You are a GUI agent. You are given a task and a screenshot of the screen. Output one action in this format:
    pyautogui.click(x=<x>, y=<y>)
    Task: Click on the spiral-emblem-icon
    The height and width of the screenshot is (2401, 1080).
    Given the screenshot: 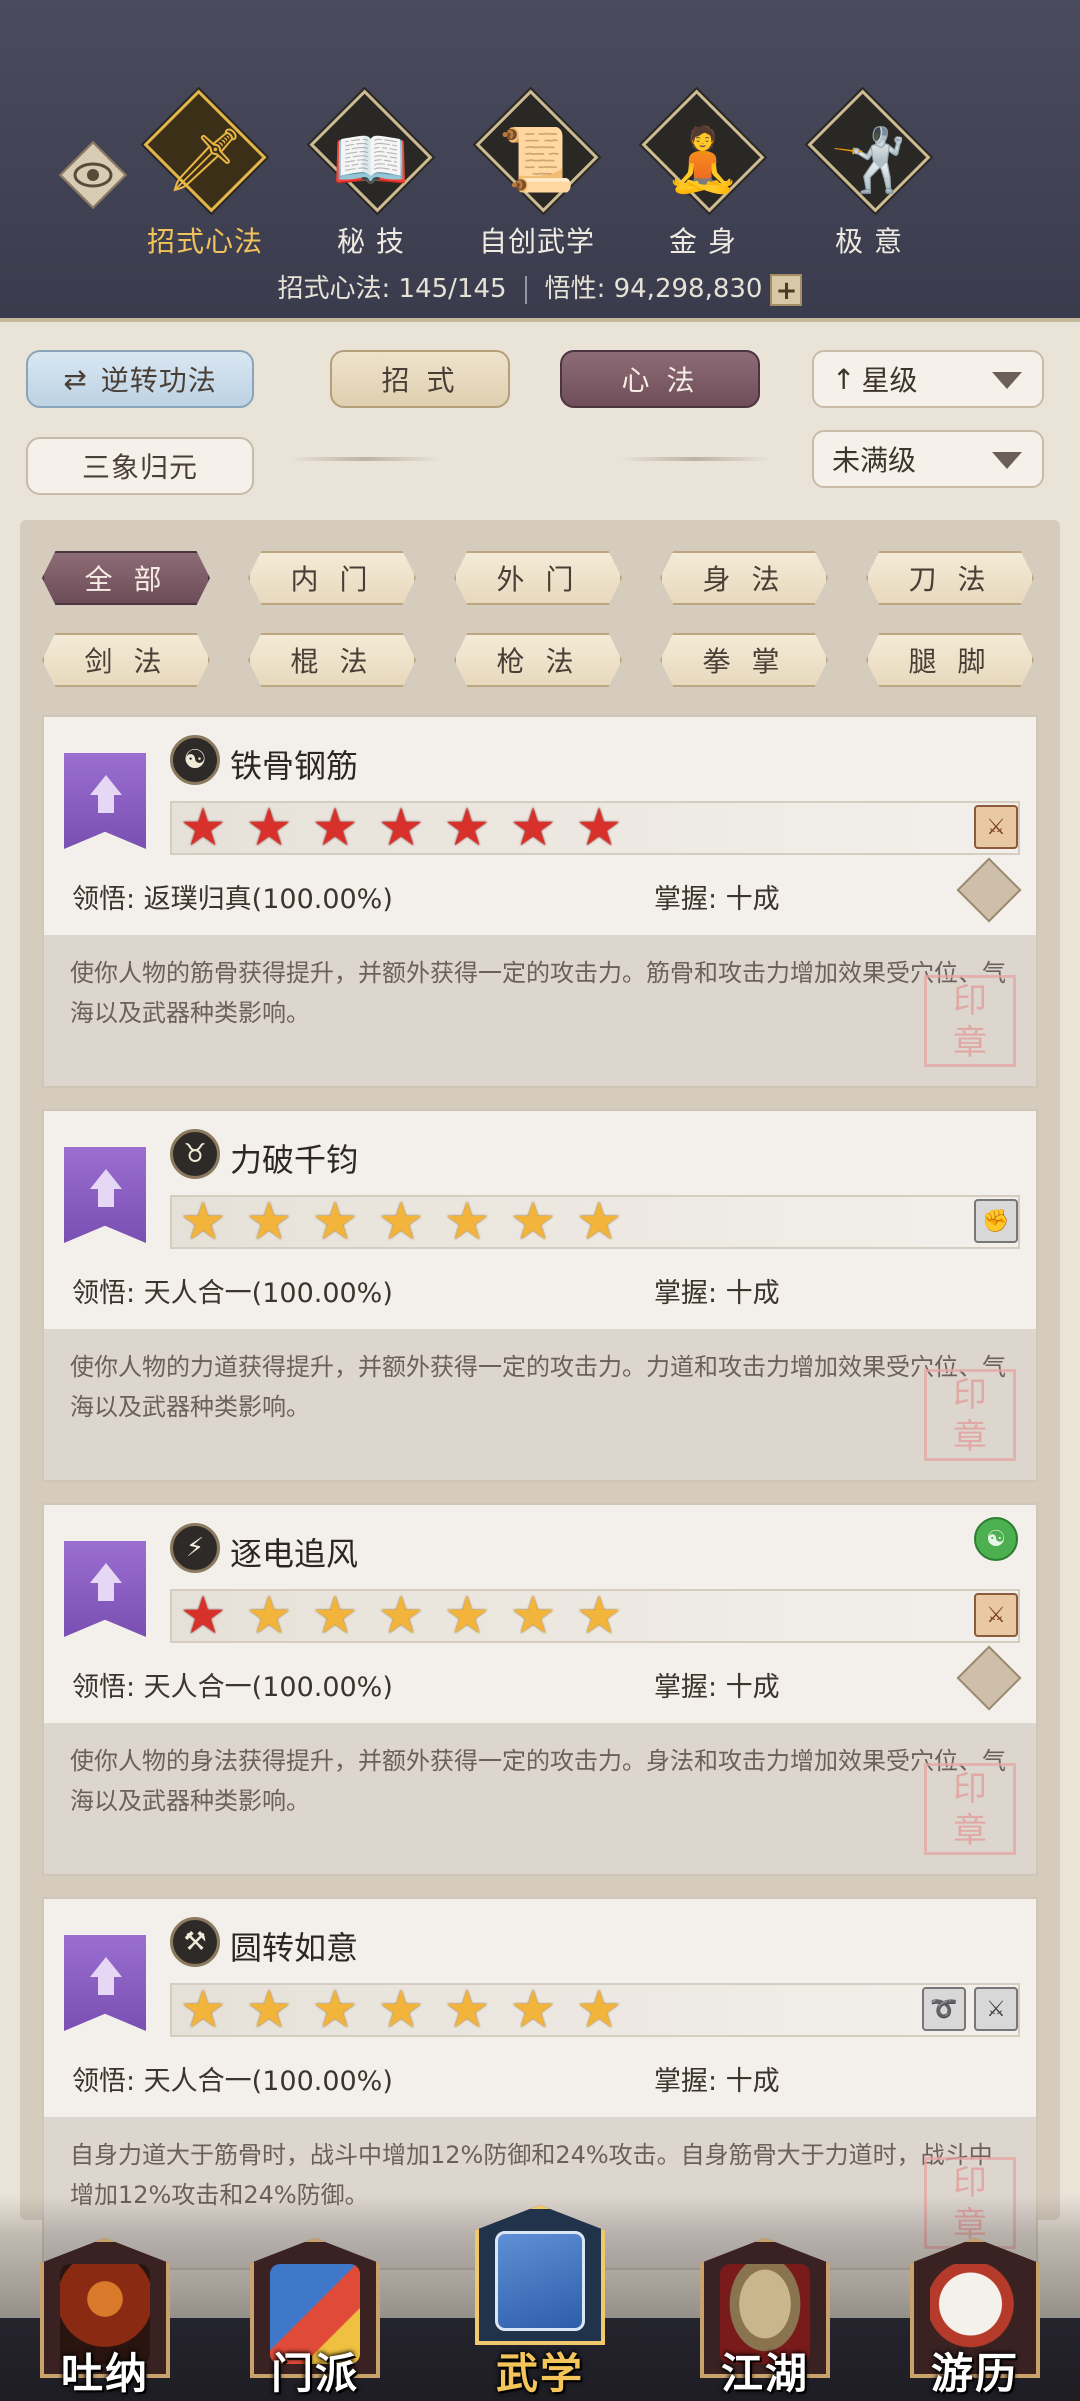 What is the action you would take?
    pyautogui.click(x=989, y=1678)
    